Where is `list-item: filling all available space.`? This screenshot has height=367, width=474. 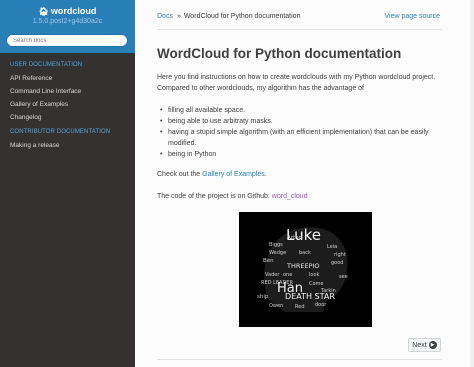
list-item: filling all available space. is located at coordinates (300, 110).